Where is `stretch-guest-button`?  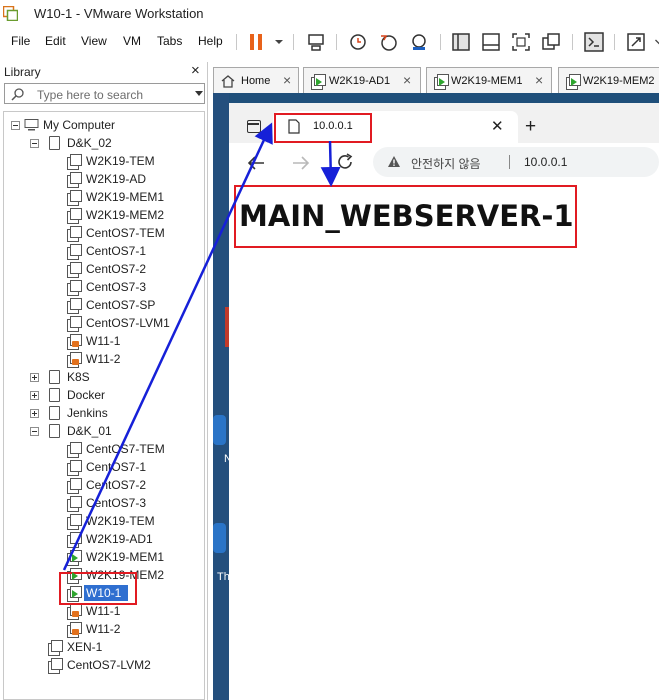 stretch-guest-button is located at coordinates (636, 42).